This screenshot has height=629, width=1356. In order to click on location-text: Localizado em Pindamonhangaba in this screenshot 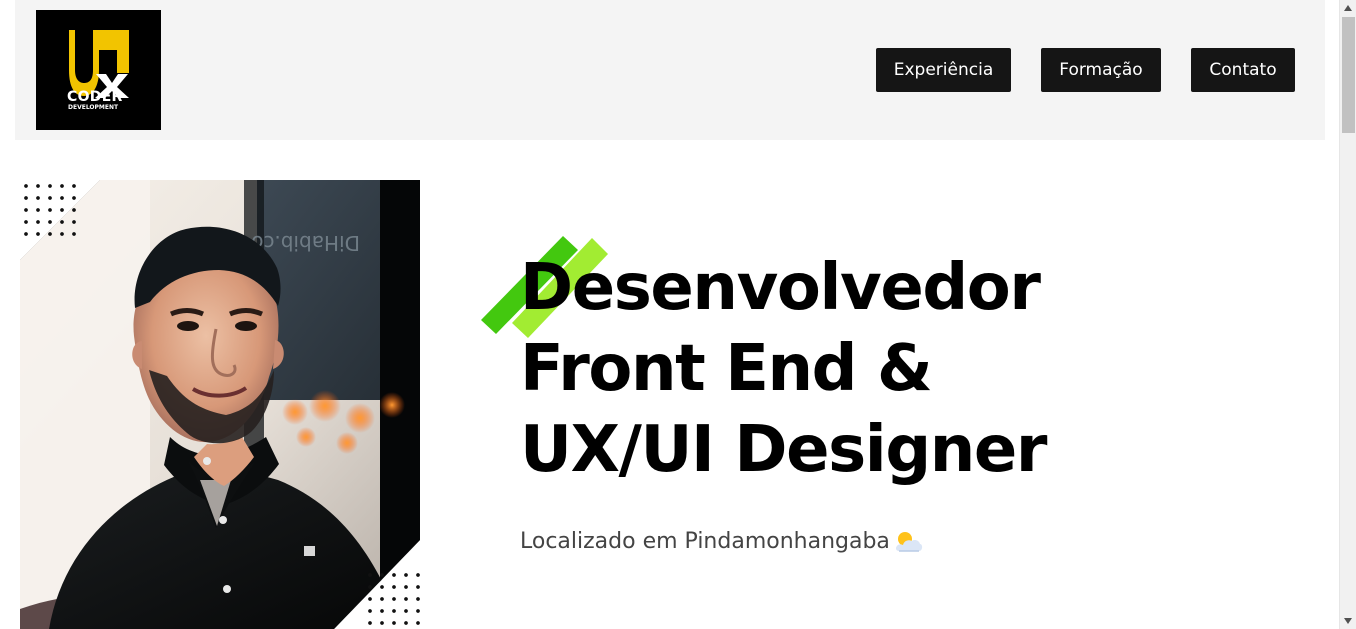, I will do `click(705, 541)`.